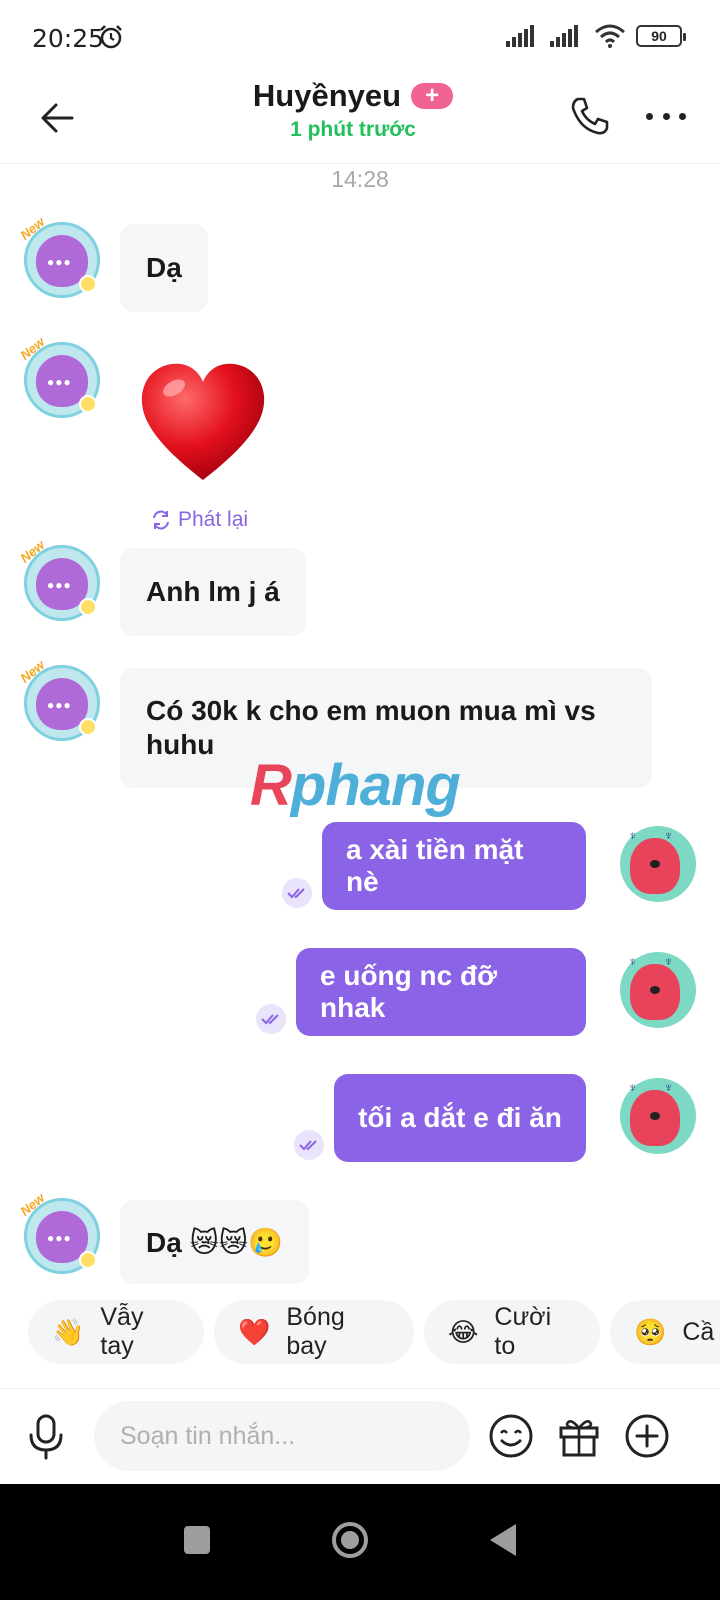  I want to click on quick-reply-chip: 👋 Vẫy tay, so click(116, 1332).